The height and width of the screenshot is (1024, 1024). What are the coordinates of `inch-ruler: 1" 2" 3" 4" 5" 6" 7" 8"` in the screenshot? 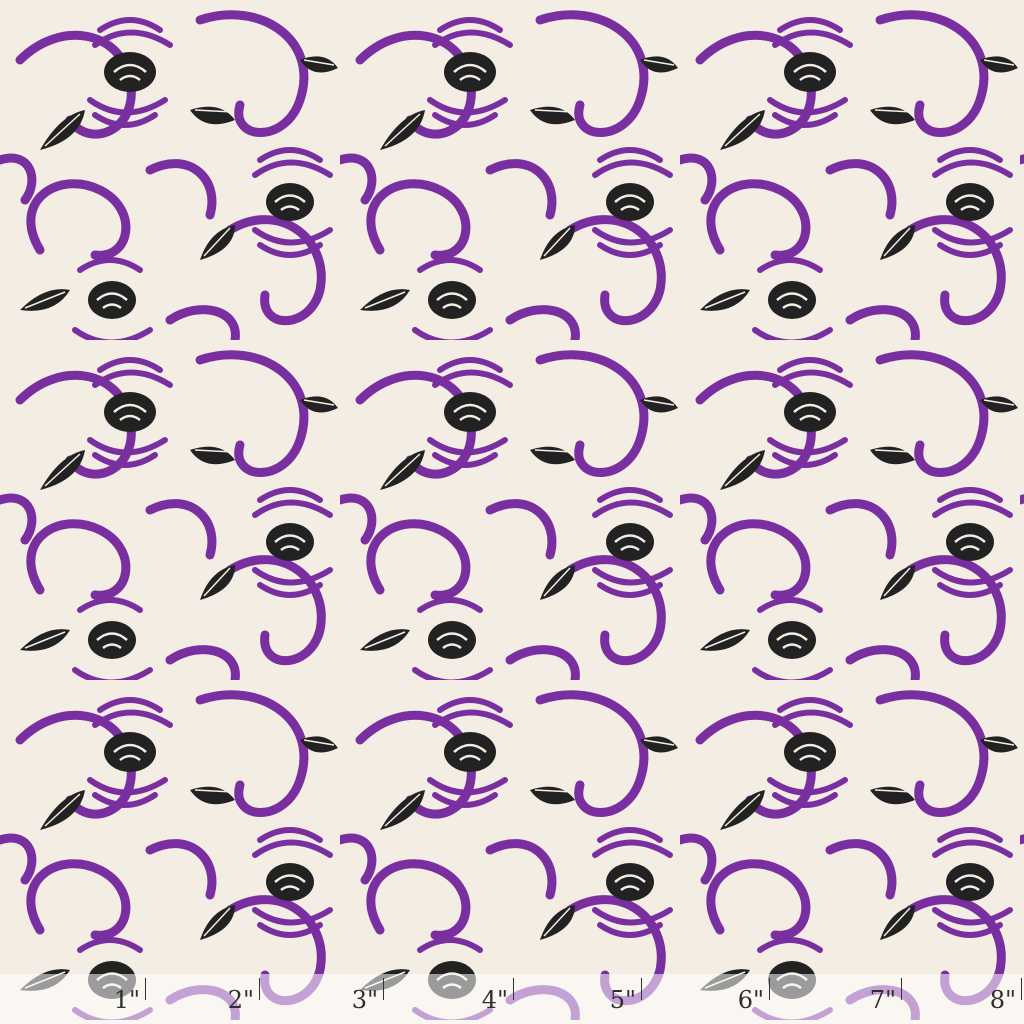 It's located at (512, 999).